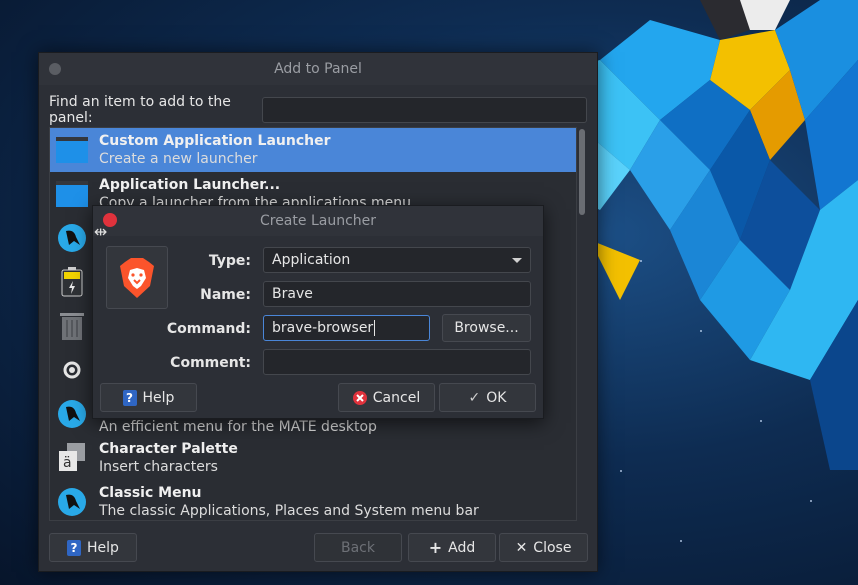  Describe the element at coordinates (229, 261) in the screenshot. I see `type-label: Type:` at that location.